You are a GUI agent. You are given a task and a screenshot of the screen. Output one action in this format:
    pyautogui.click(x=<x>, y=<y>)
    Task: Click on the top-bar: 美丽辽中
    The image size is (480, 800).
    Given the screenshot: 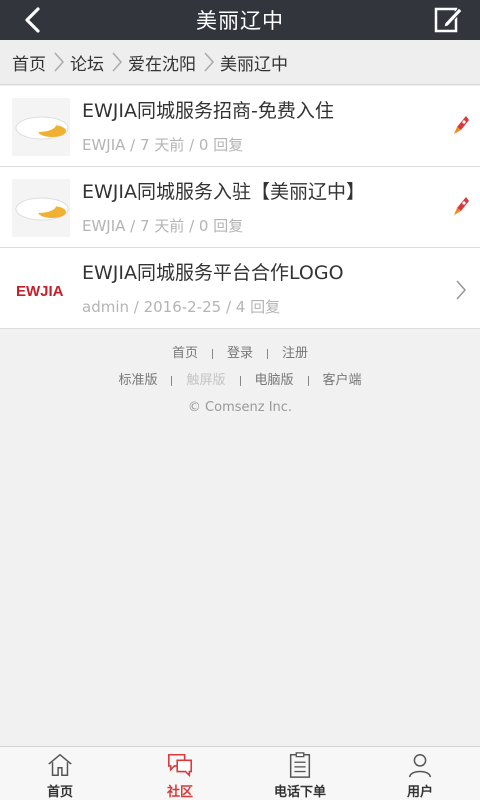 What is the action you would take?
    pyautogui.click(x=240, y=20)
    